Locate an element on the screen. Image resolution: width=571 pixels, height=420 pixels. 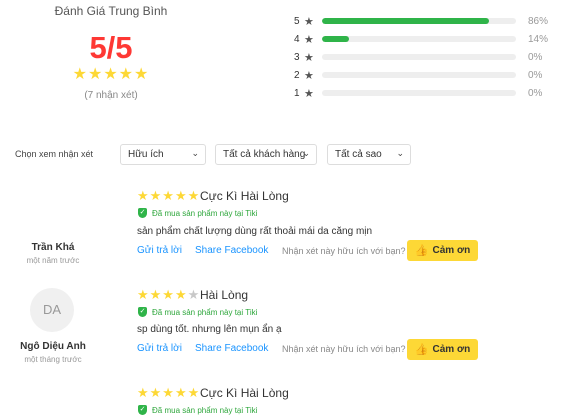
filter-label: Chọn xem nhận xét is located at coordinates (54, 154).